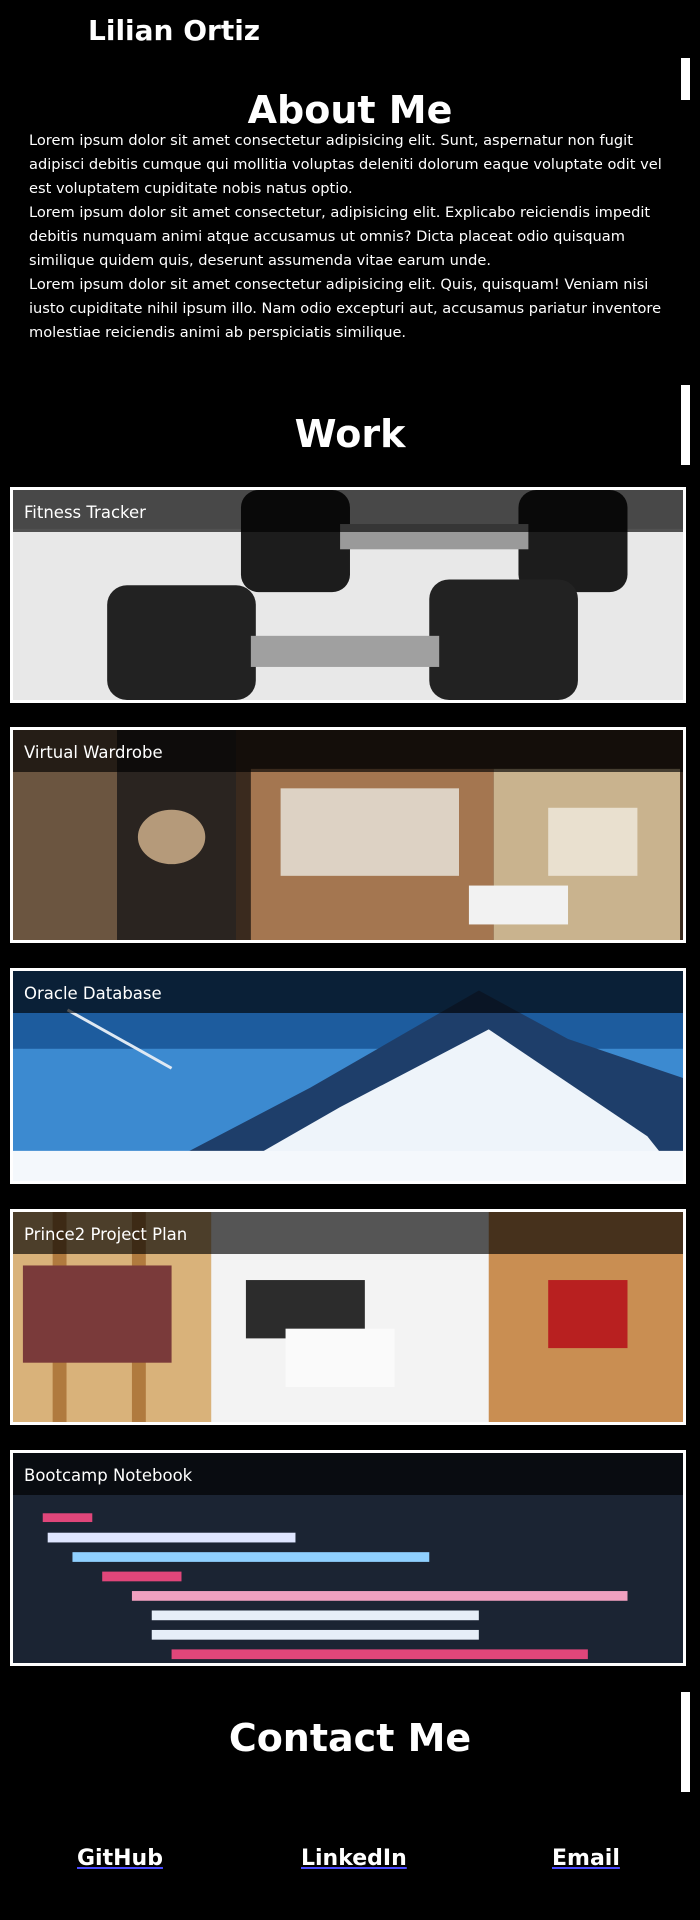  Describe the element at coordinates (348, 835) in the screenshot. I see `project-card-virtual-wardrobe: Virtual Wardrobe` at that location.